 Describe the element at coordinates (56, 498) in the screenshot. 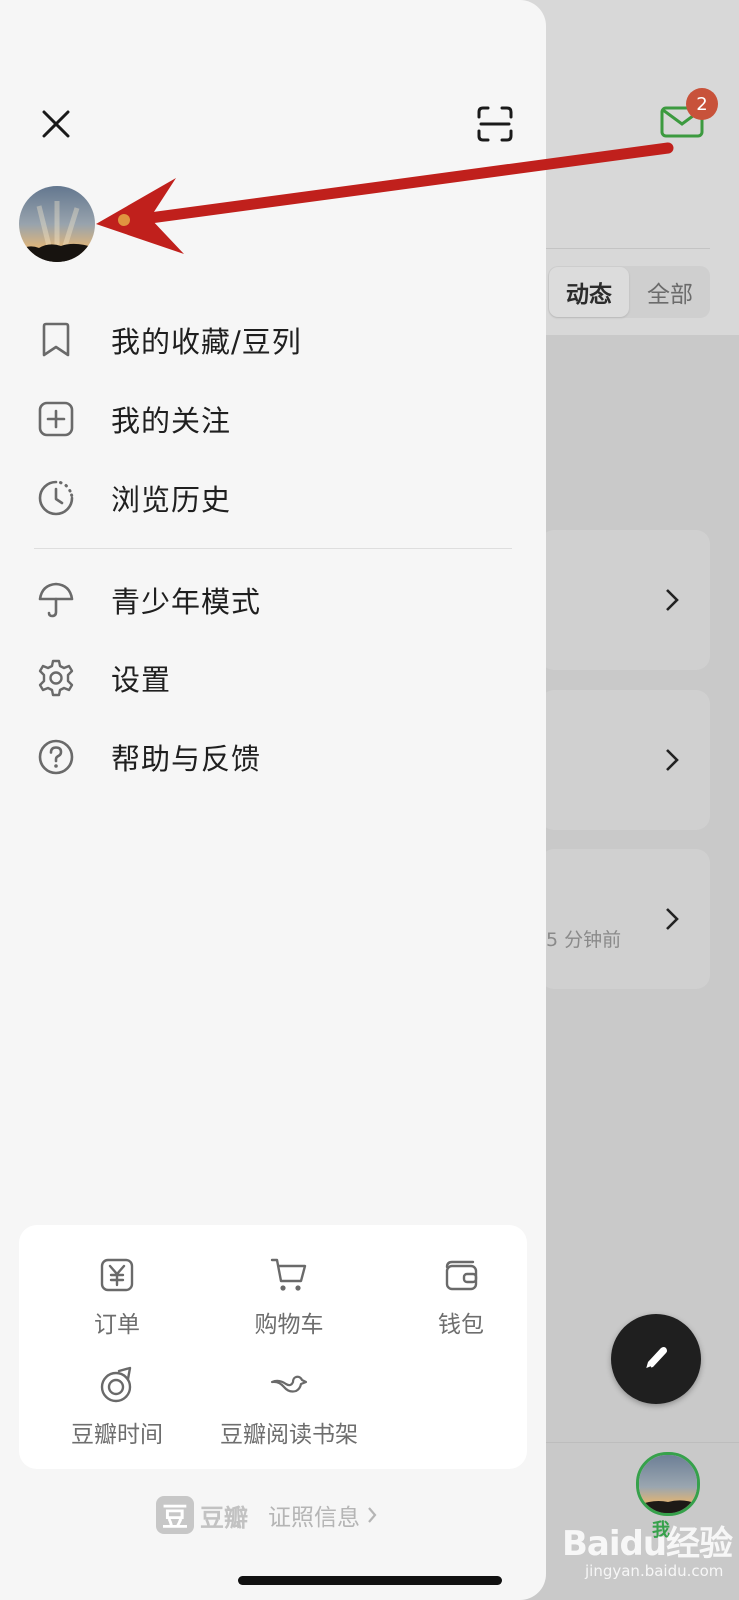

I see `history-clock-icon` at that location.